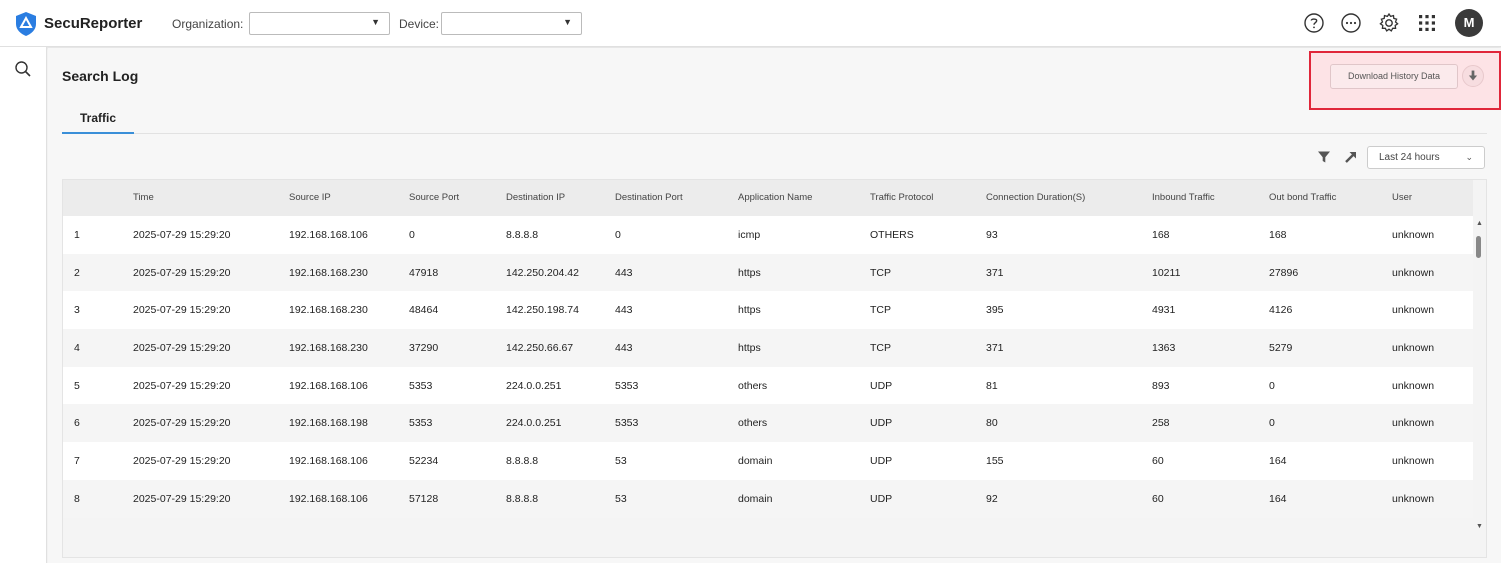 The image size is (1501, 563). Describe the element at coordinates (1351, 23) in the screenshot. I see `more-icon` at that location.